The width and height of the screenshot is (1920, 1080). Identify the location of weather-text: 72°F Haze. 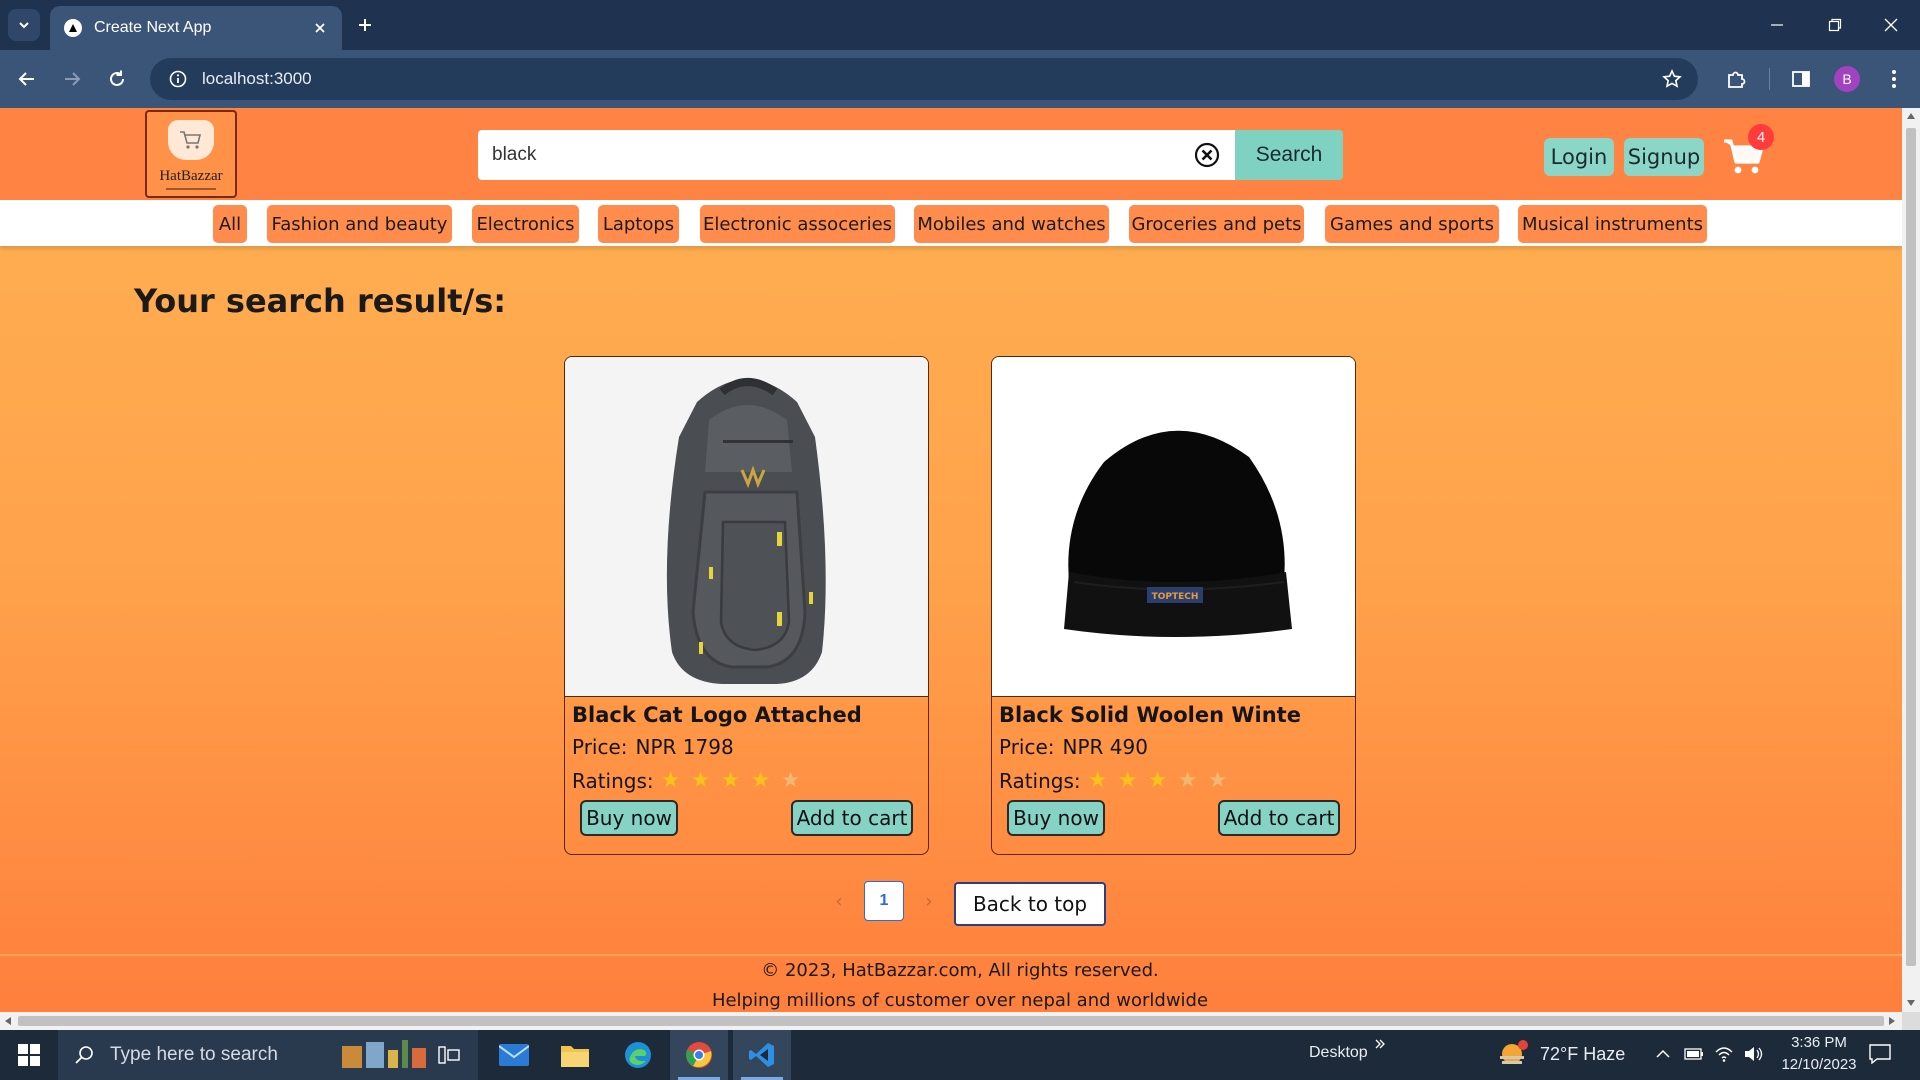
(1582, 1054).